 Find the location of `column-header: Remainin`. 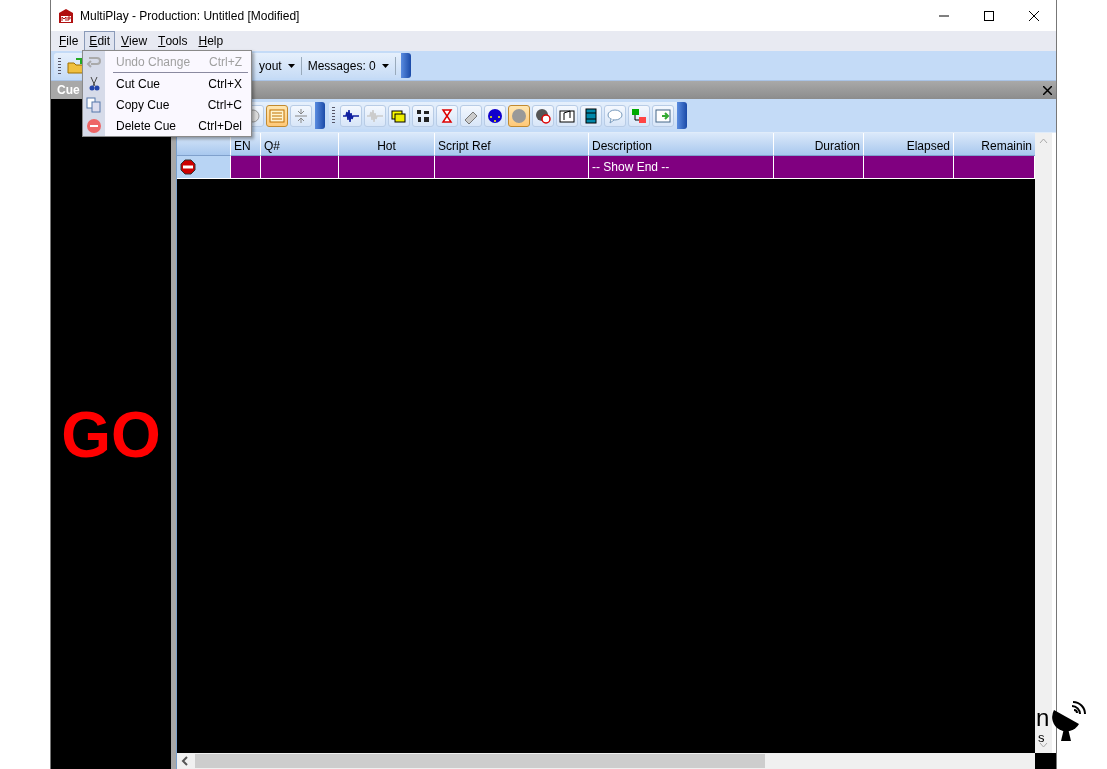

column-header: Remainin is located at coordinates (994, 144).